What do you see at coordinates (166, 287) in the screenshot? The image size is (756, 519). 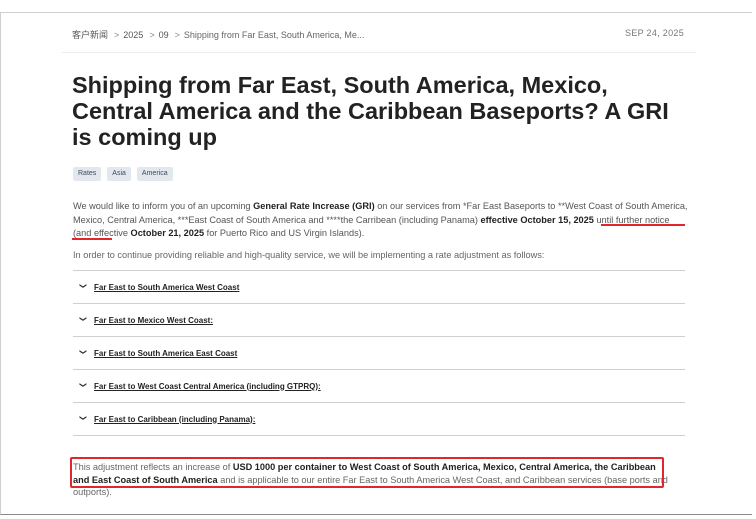 I see `accordion-label: Far East to South America West Coast` at bounding box center [166, 287].